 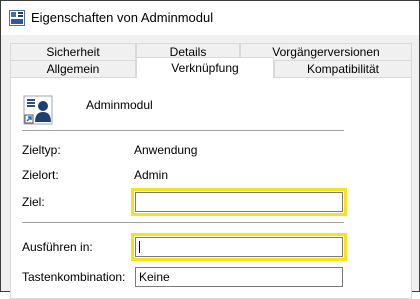 What do you see at coordinates (17, 18) in the screenshot?
I see `shortcut-properties-icon` at bounding box center [17, 18].